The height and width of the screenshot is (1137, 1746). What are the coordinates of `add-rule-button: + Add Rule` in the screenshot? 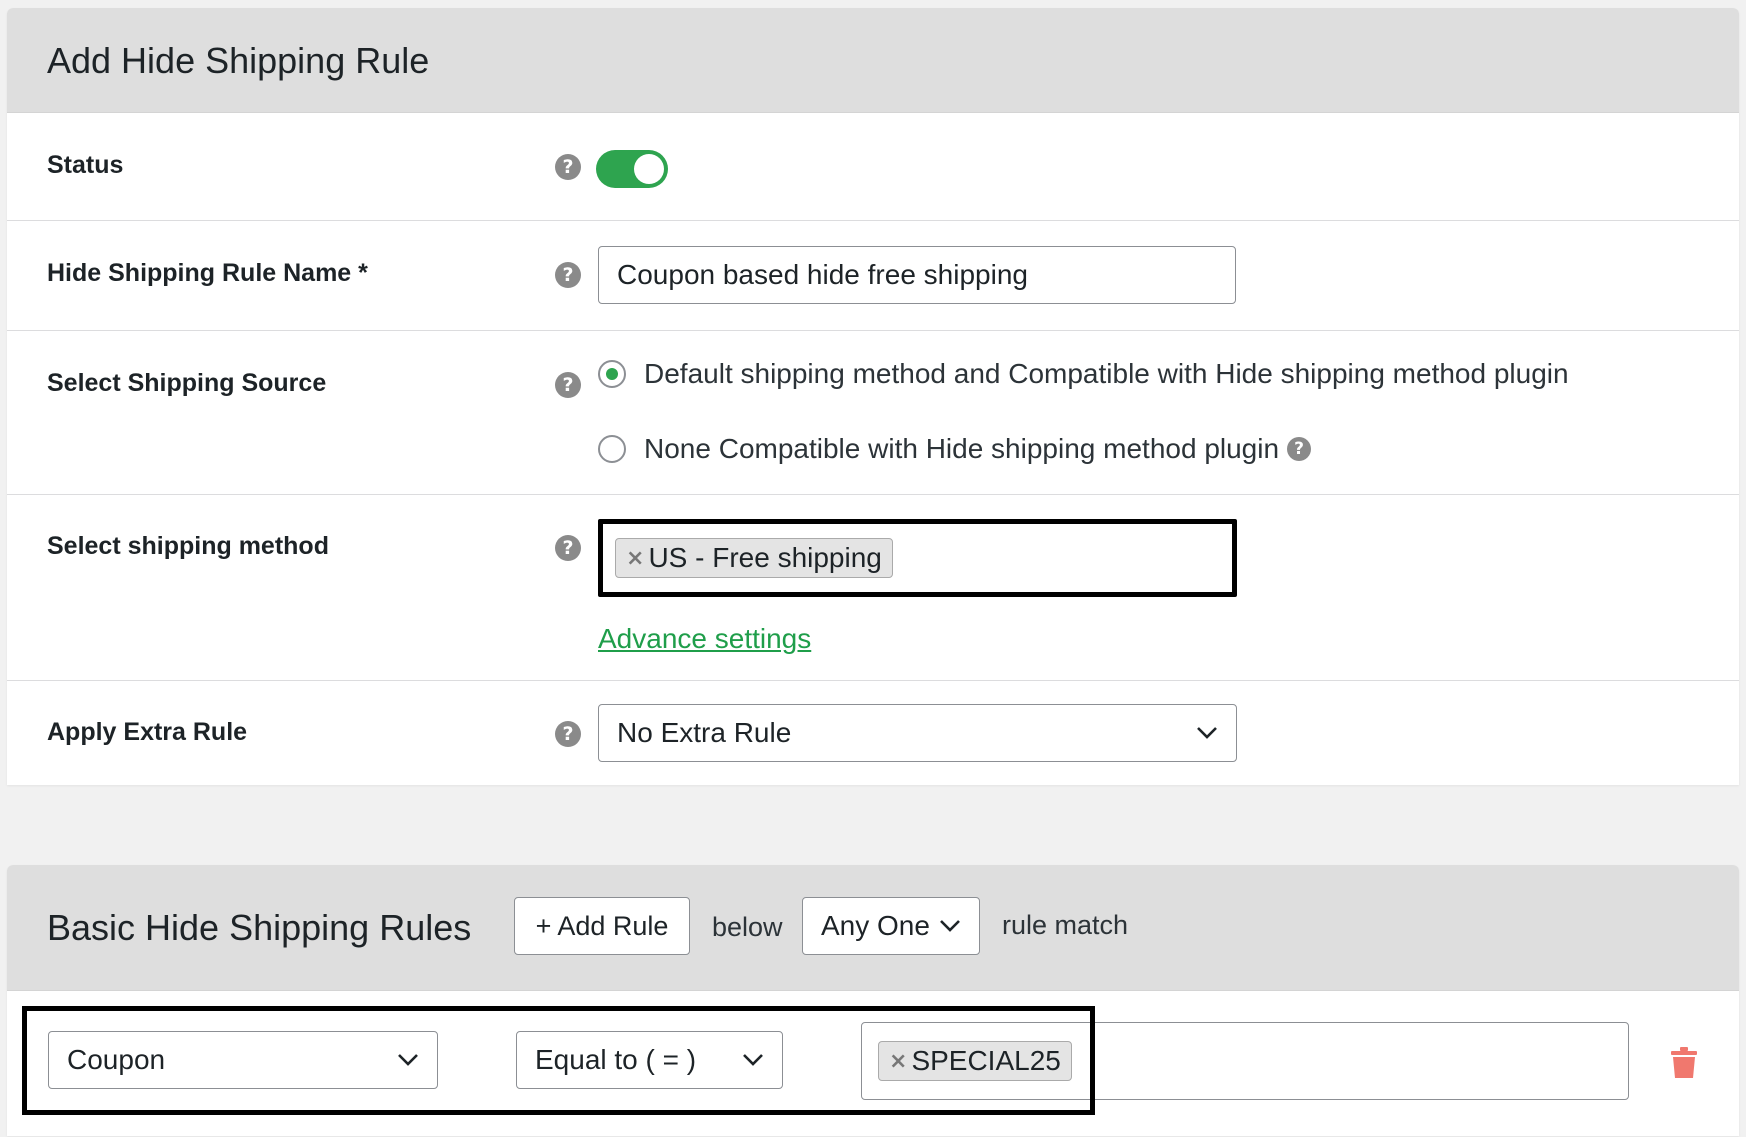 It's located at (602, 926).